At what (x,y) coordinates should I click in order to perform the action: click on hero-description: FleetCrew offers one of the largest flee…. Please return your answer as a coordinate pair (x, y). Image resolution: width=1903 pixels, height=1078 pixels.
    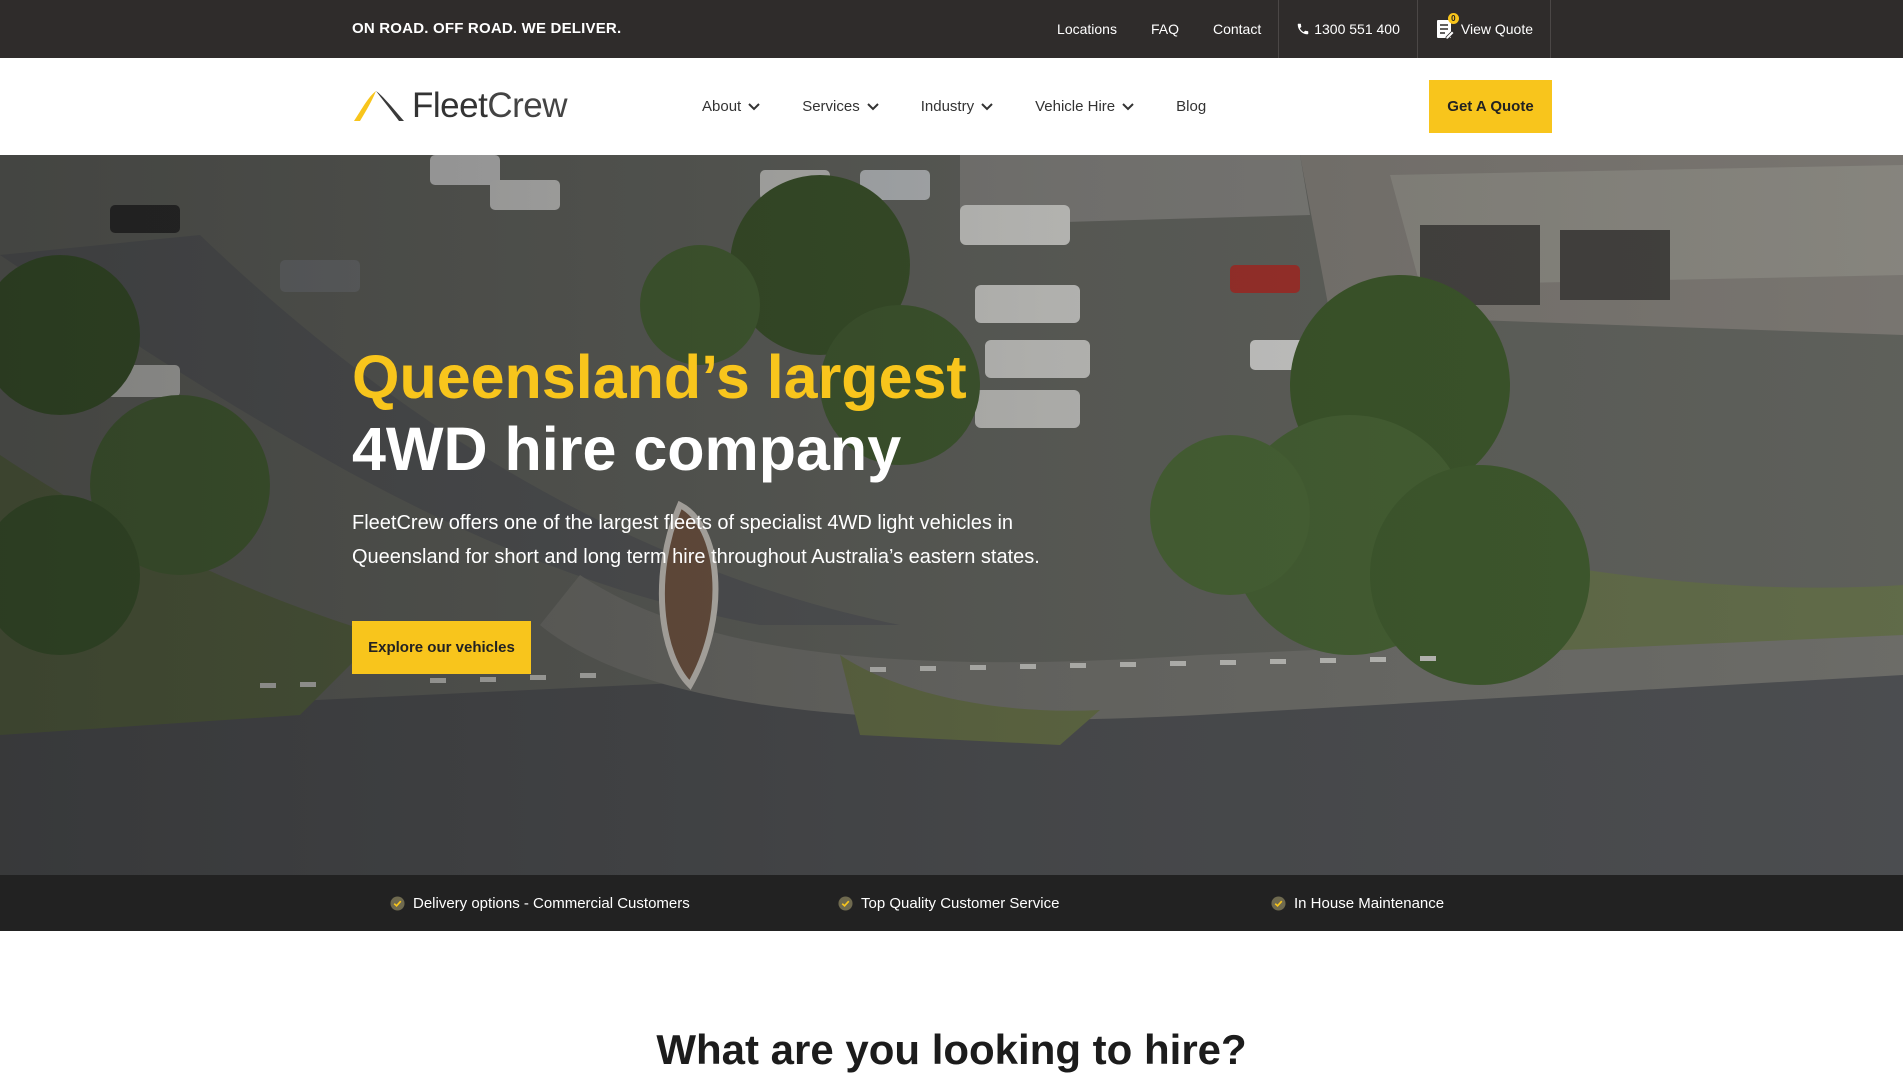
    Looking at the image, I should click on (696, 540).